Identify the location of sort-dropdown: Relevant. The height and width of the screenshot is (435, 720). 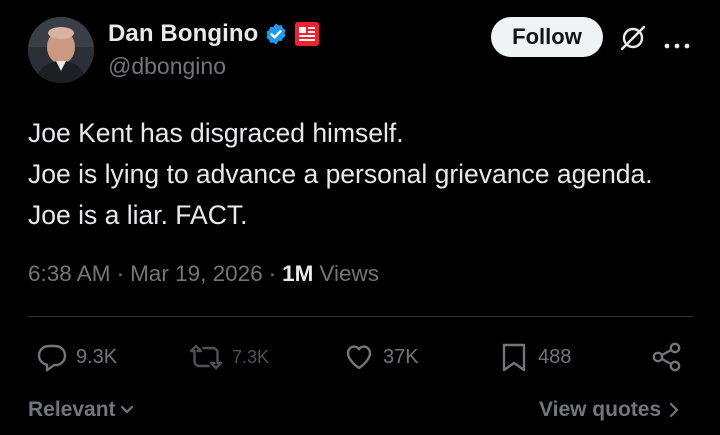
(81, 410).